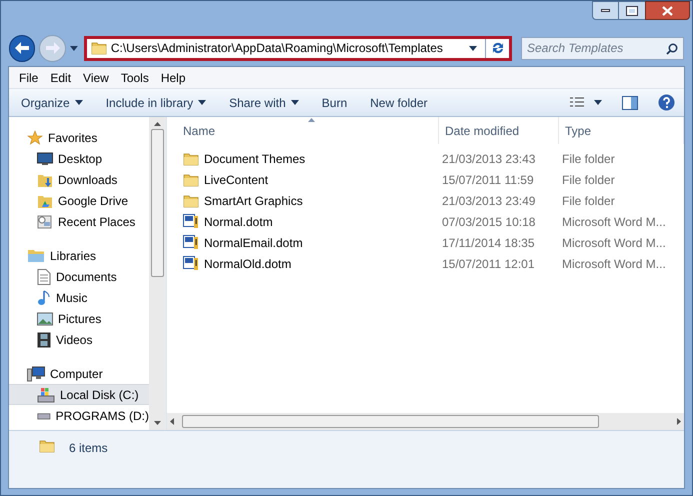  I want to click on address-path: C:\Users\Administrator\AppData\Roaming\Microsoft\Templates, so click(277, 48).